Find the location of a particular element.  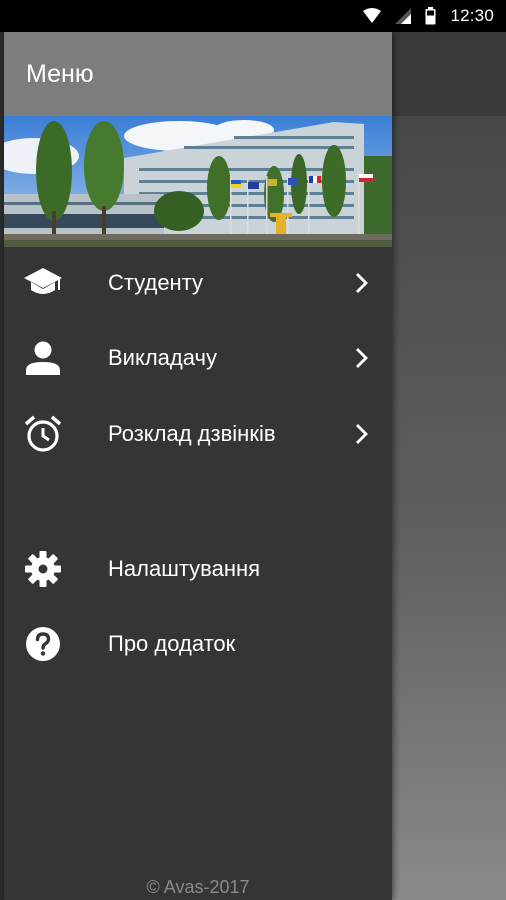

alarm-clock-icon is located at coordinates (43, 434).